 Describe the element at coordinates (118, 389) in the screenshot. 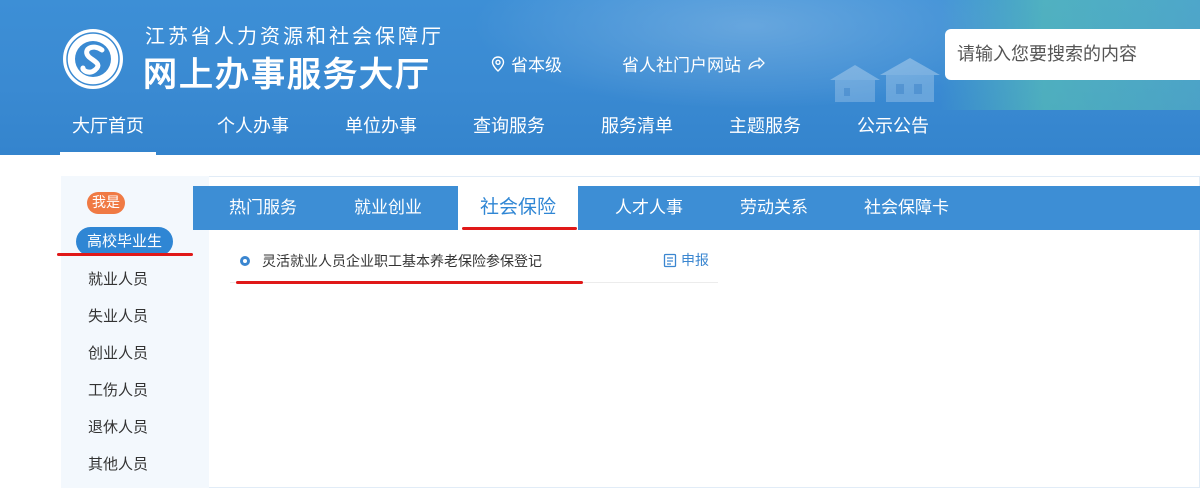

I see `role-item-injured: 工伤人员` at that location.